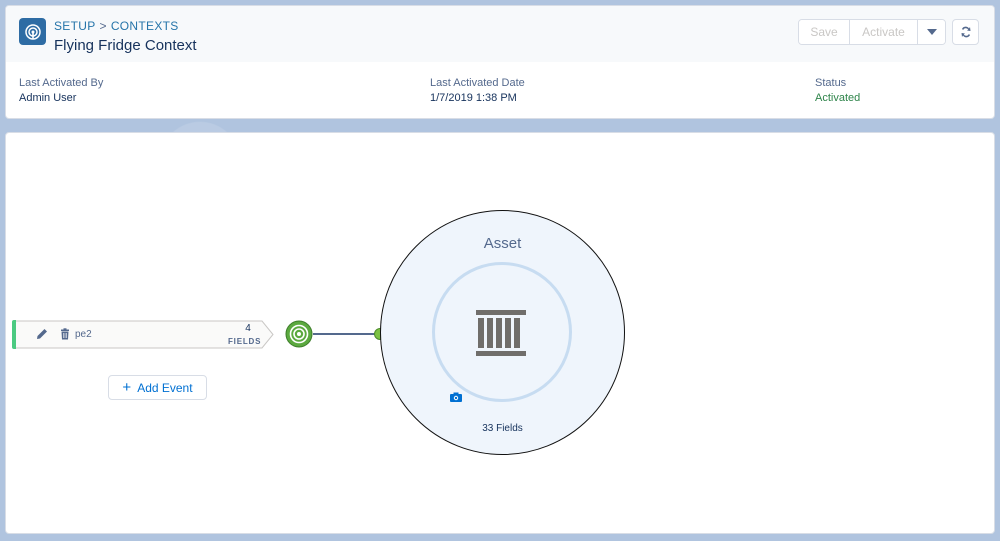  I want to click on status-value: Activated, so click(838, 98).